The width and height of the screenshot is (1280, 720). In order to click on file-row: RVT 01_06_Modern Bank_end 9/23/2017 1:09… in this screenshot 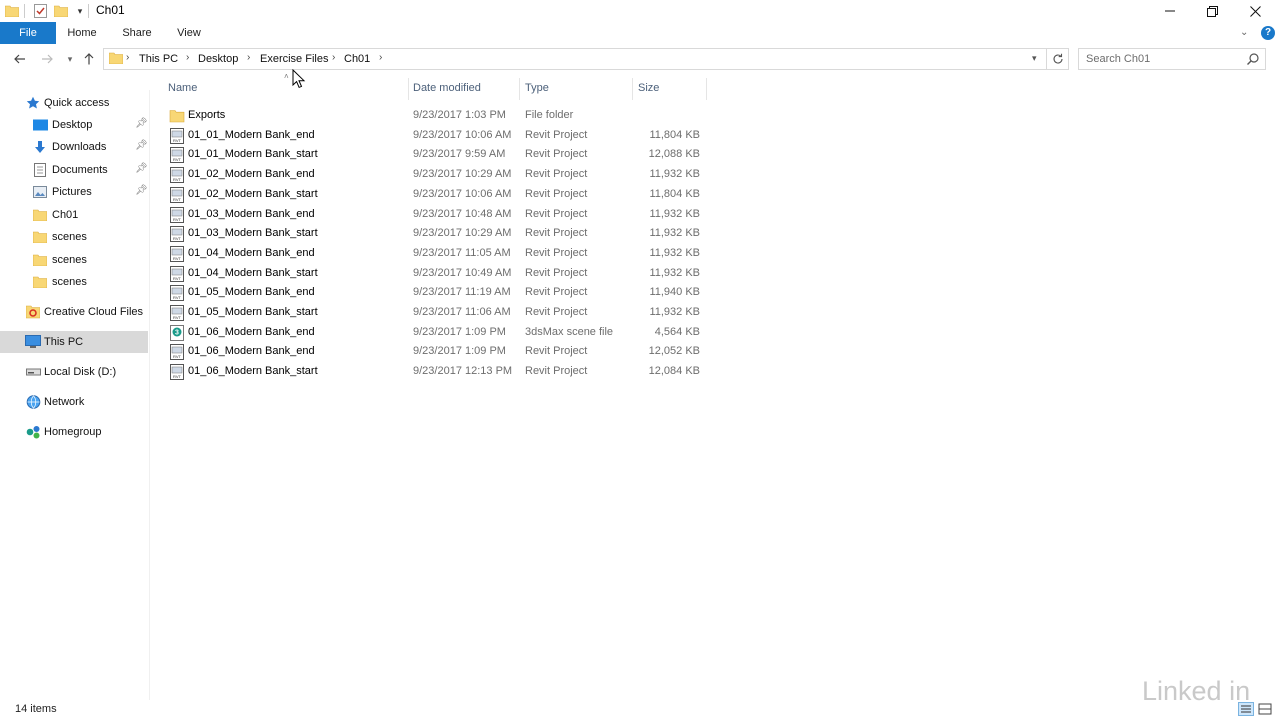, I will do `click(435, 352)`.